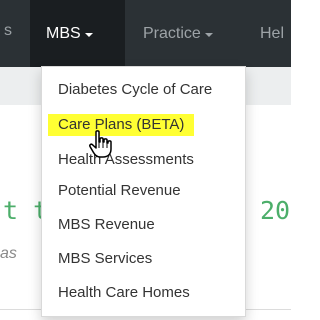 This screenshot has height=320, width=320. I want to click on nav-item-mbs: MBS, so click(77, 33).